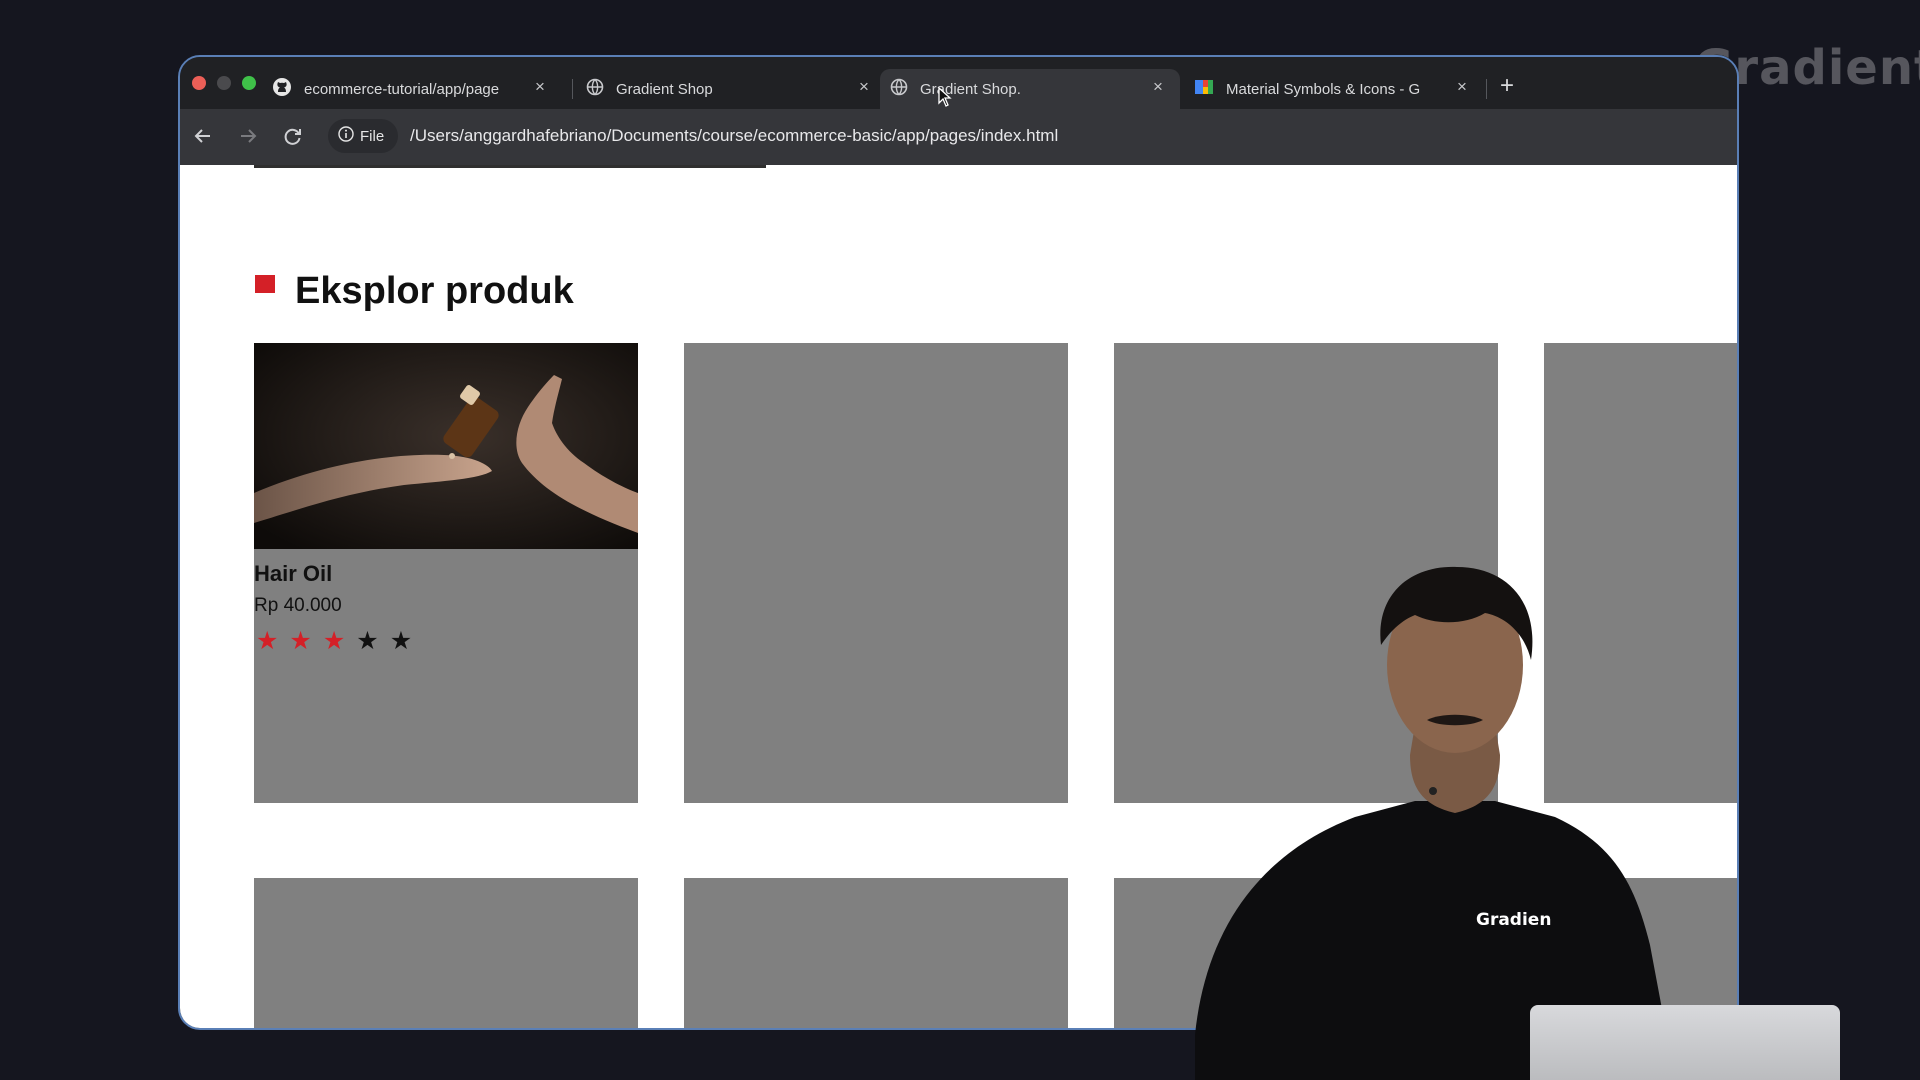 This screenshot has width=1920, height=1080. I want to click on tab-label: Gradient Shop, so click(664, 89).